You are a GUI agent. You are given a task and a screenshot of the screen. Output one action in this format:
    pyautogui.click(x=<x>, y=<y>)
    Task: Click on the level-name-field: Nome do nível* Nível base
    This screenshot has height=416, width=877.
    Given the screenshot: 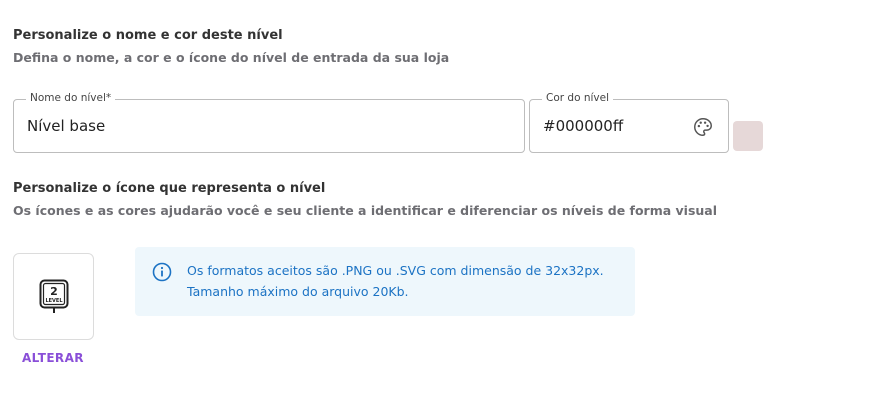 What is the action you would take?
    pyautogui.click(x=269, y=122)
    